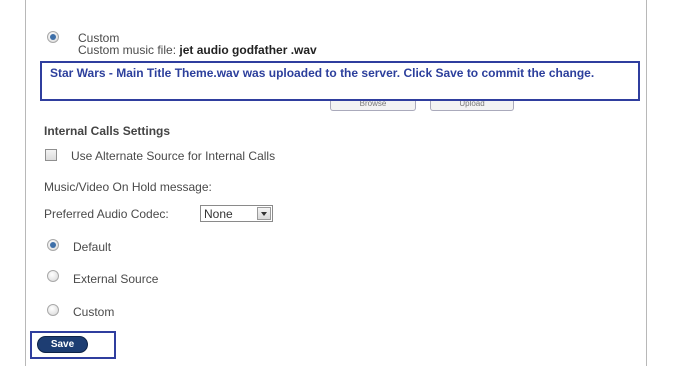 The height and width of the screenshot is (366, 677). Describe the element at coordinates (53, 37) in the screenshot. I see `custom-music-radio` at that location.